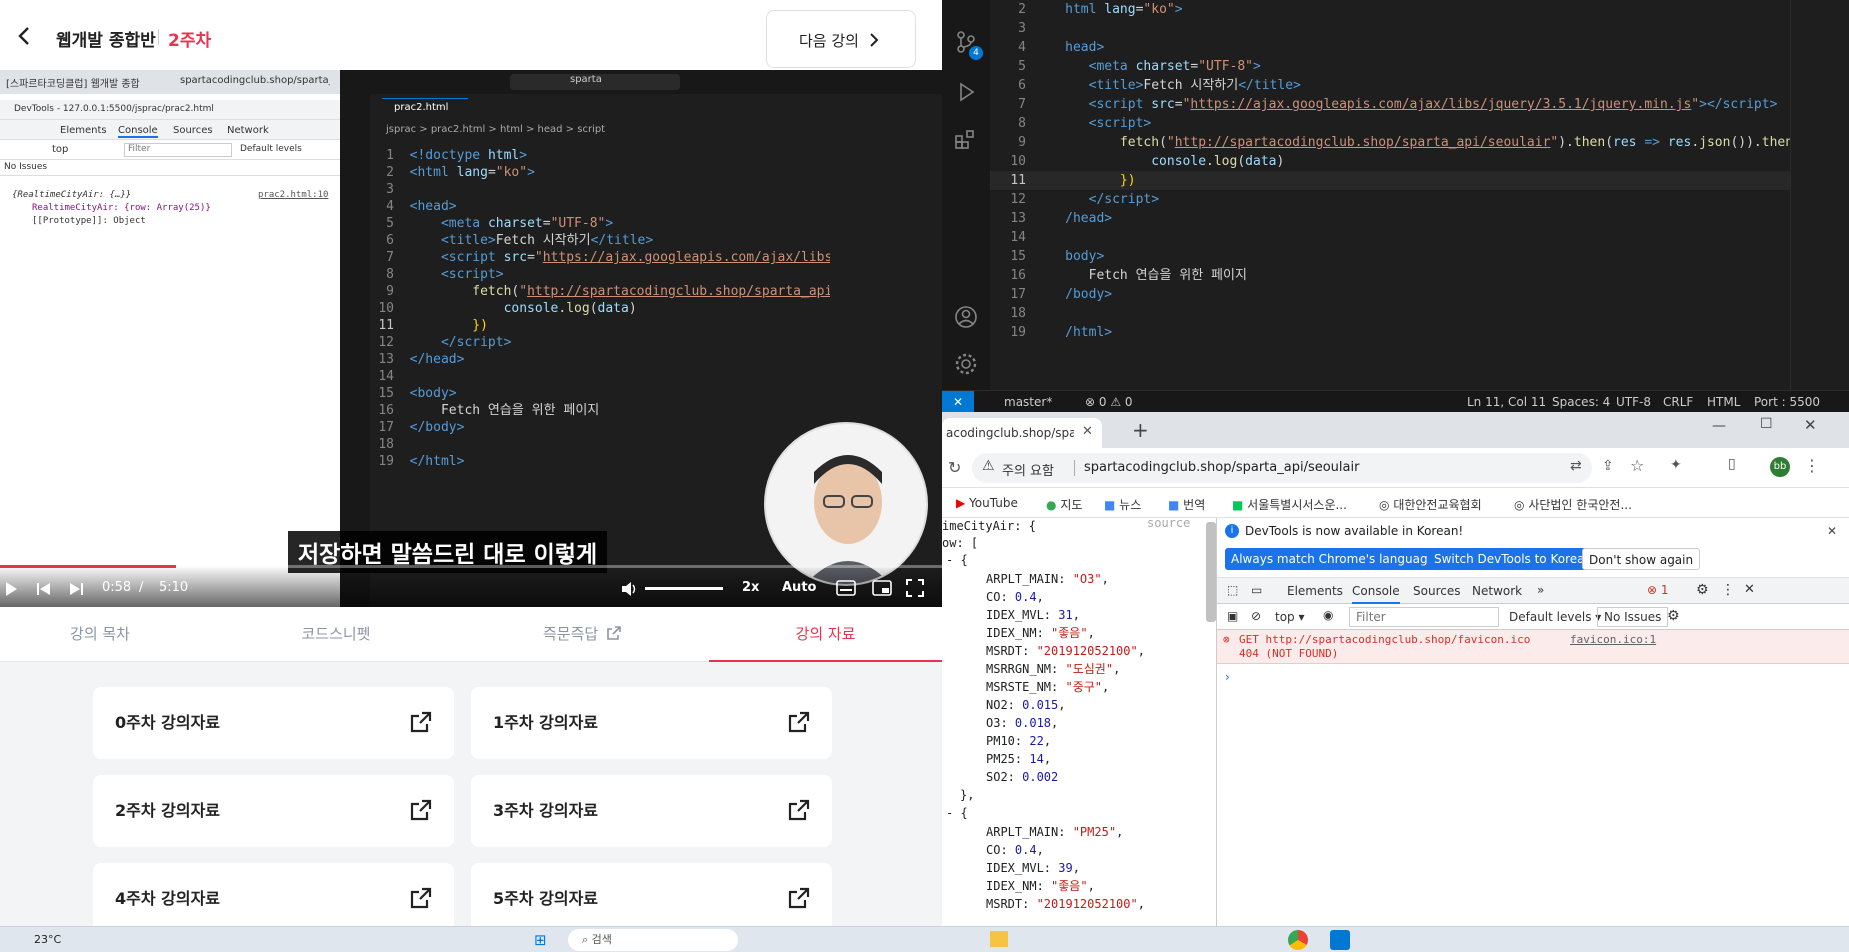  What do you see at coordinates (271, 149) in the screenshot?
I see `inner-levels-select: Default levels` at bounding box center [271, 149].